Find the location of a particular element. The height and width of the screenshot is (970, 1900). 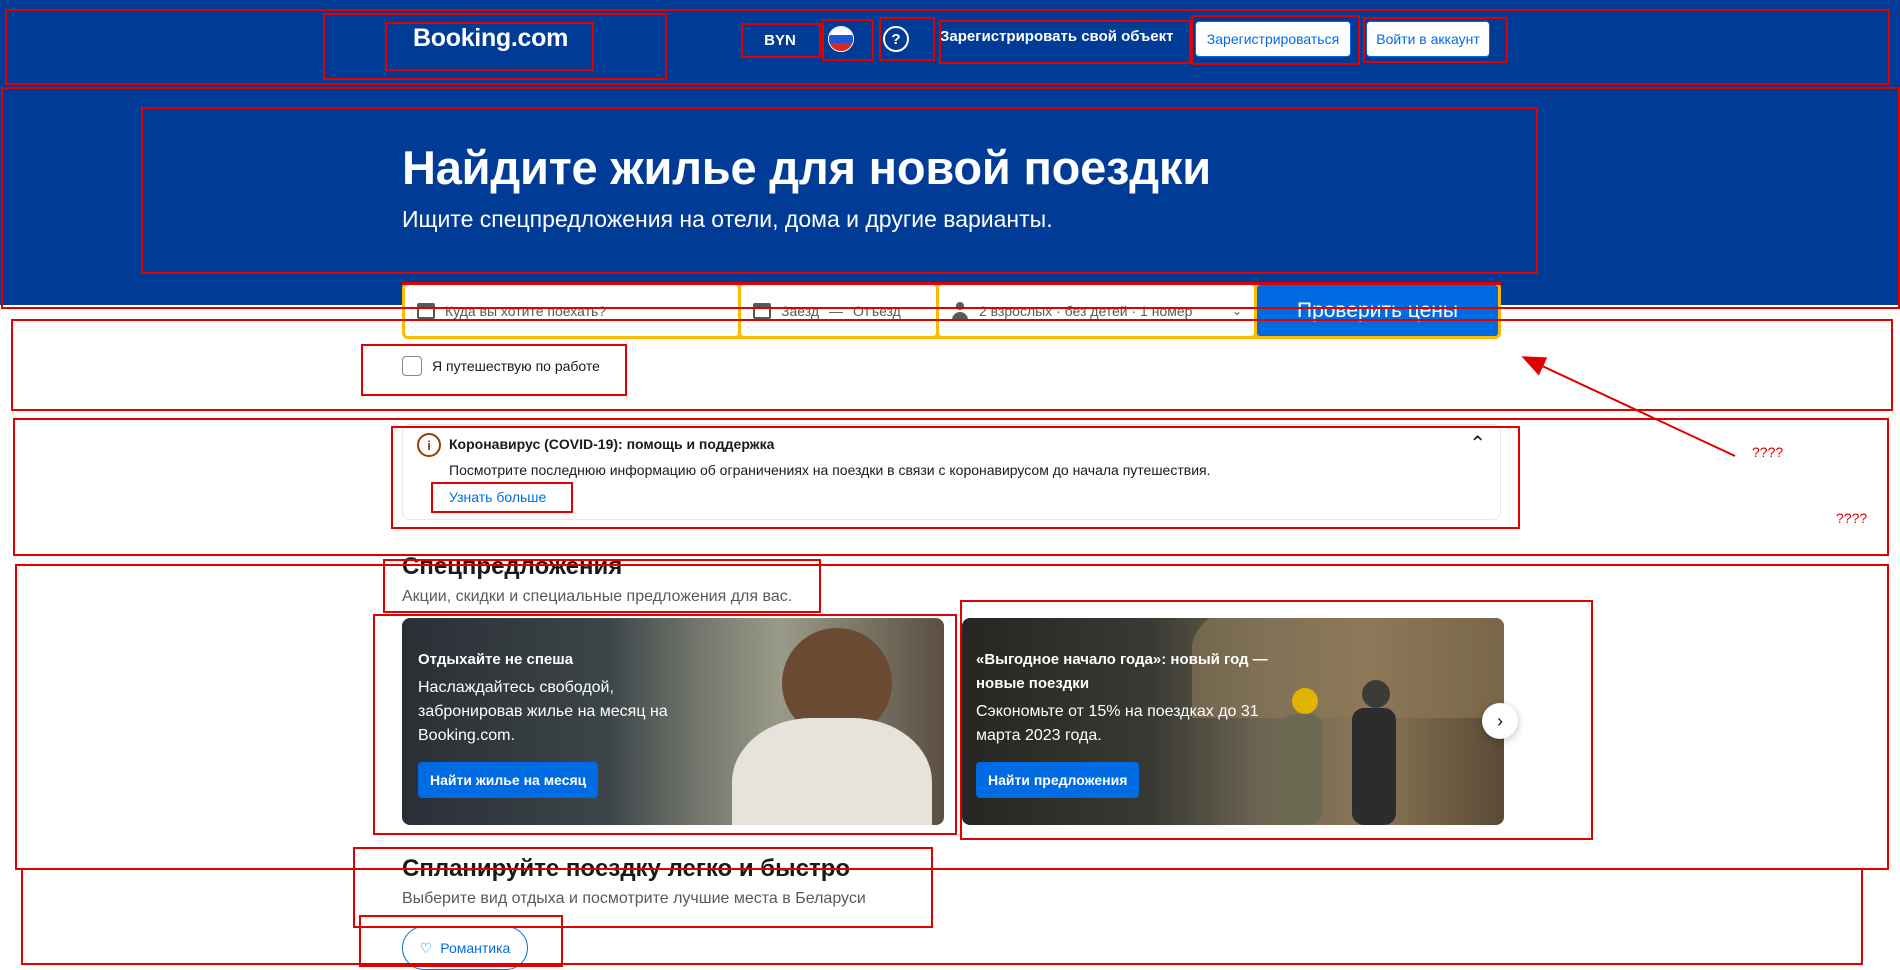

work-trip-checkbox is located at coordinates (412, 366).